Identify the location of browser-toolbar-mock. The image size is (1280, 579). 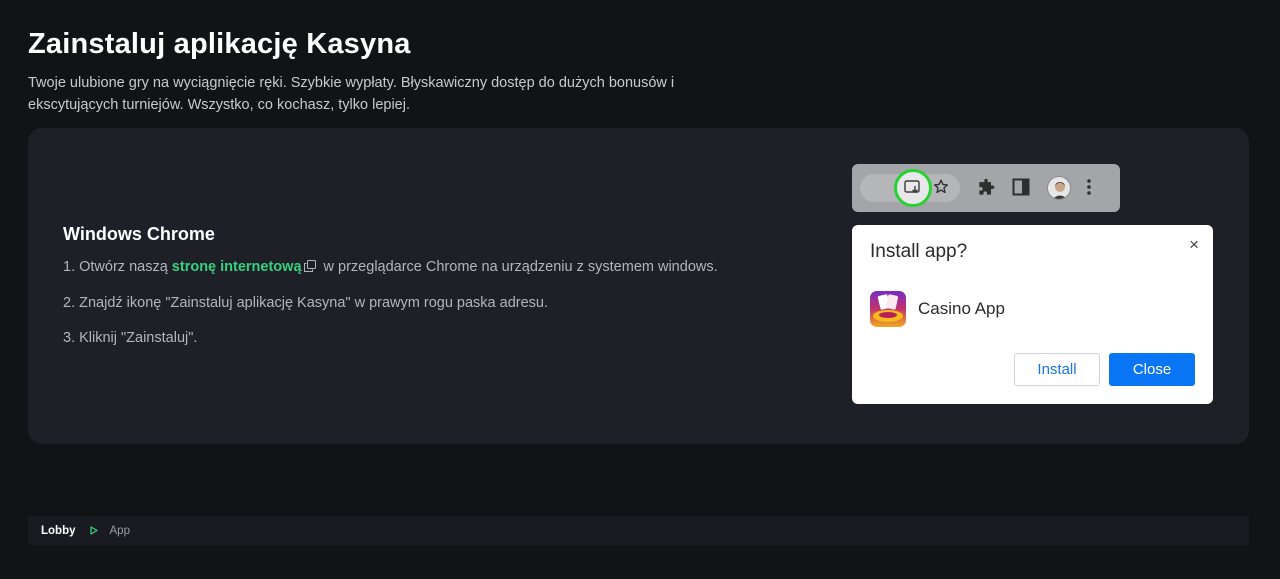
(986, 188).